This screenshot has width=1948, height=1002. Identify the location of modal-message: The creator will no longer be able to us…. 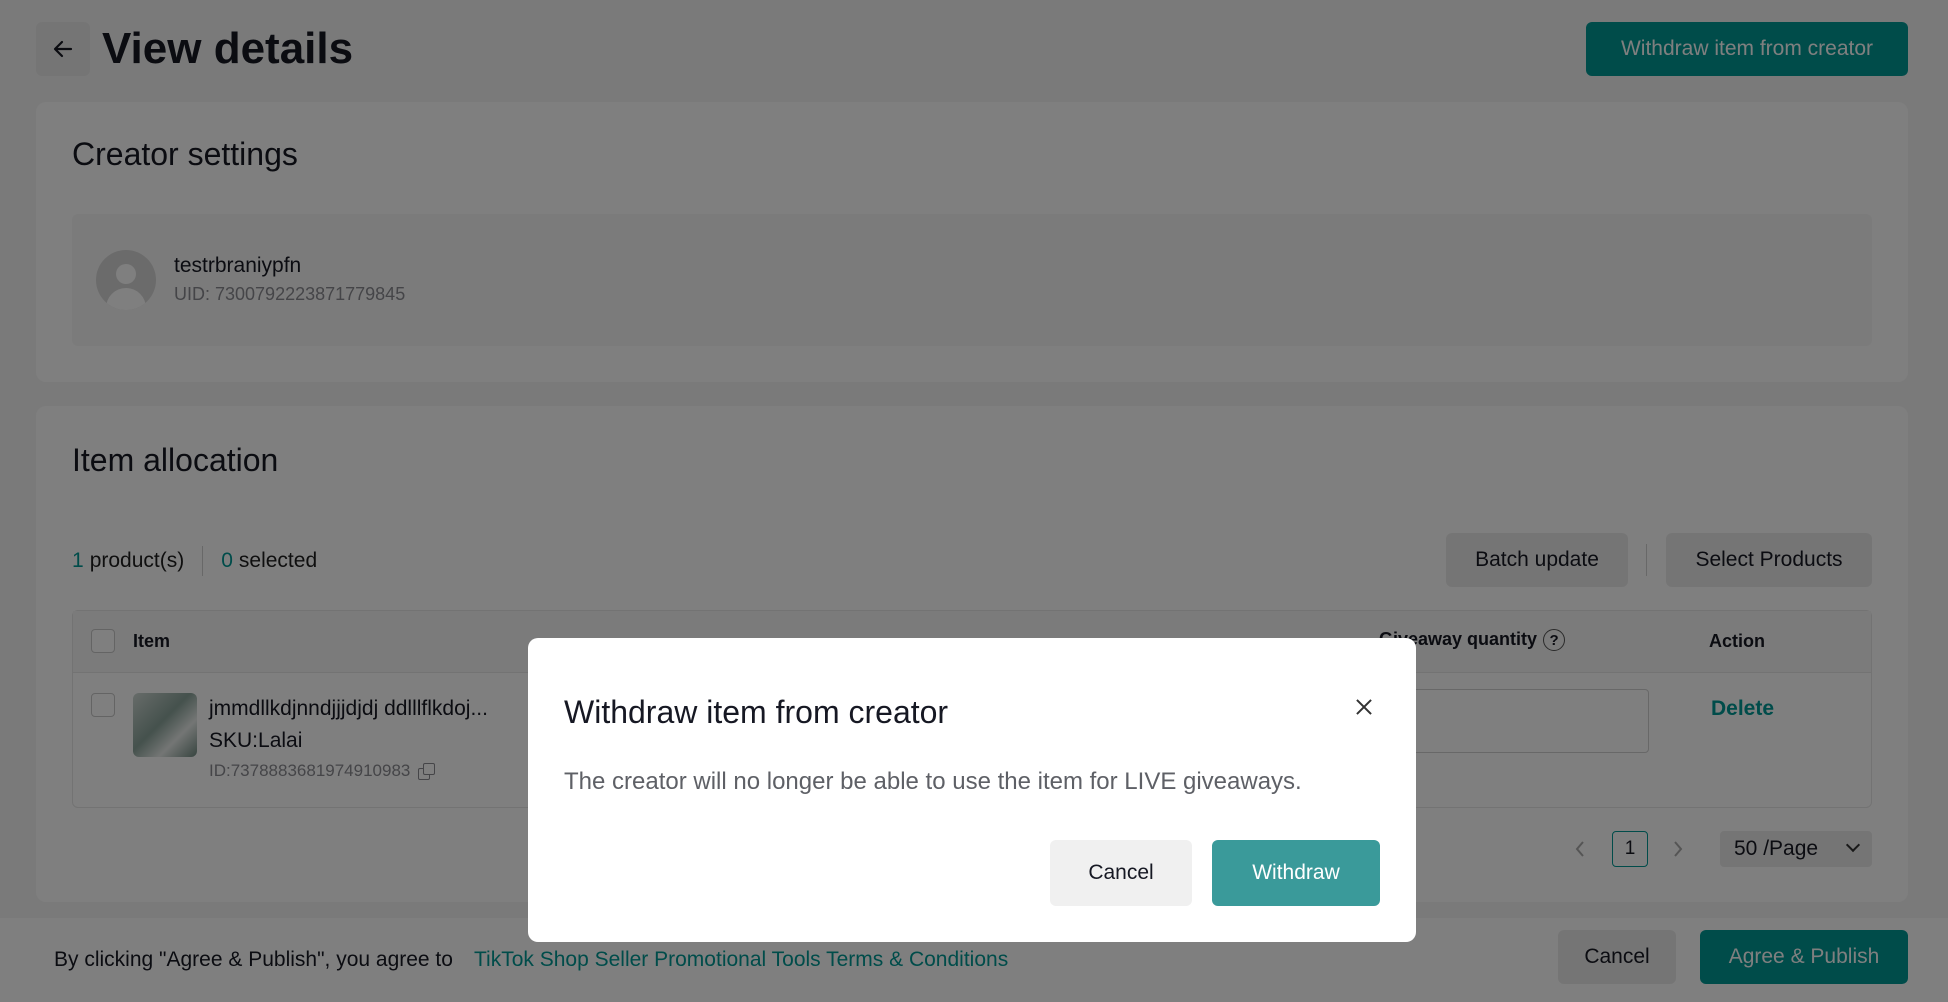
(933, 781).